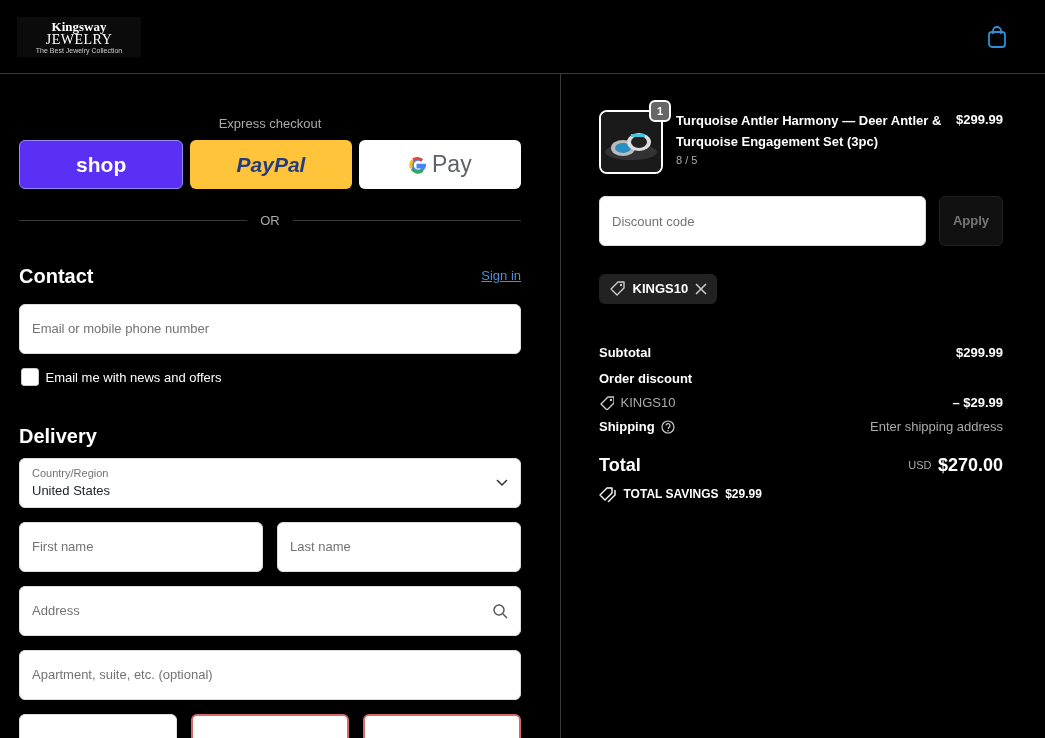 The height and width of the screenshot is (738, 1045). Describe the element at coordinates (646, 378) in the screenshot. I see `summary-label: Order discount` at that location.